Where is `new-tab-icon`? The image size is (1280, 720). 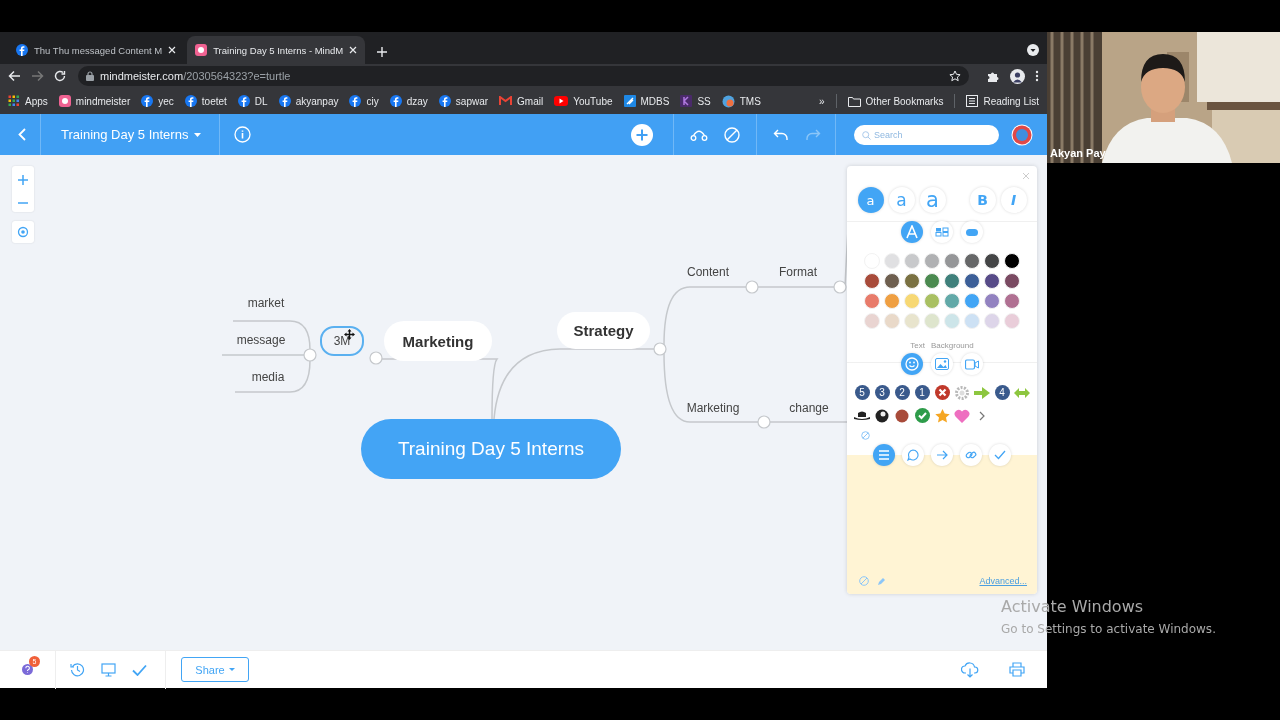
new-tab-icon is located at coordinates (382, 52).